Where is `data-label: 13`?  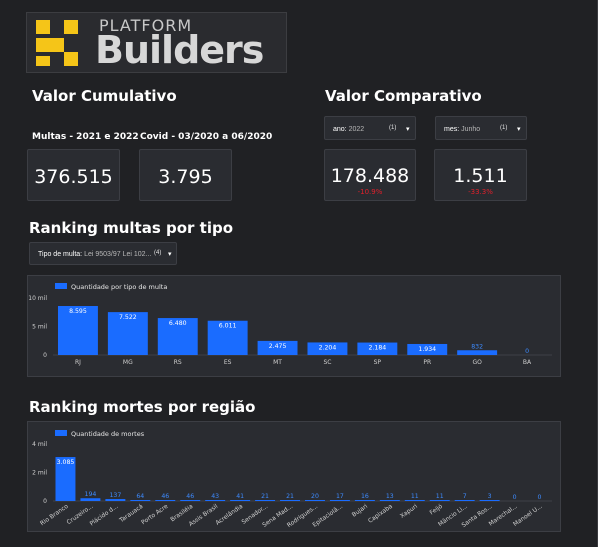 data-label: 13 is located at coordinates (390, 496).